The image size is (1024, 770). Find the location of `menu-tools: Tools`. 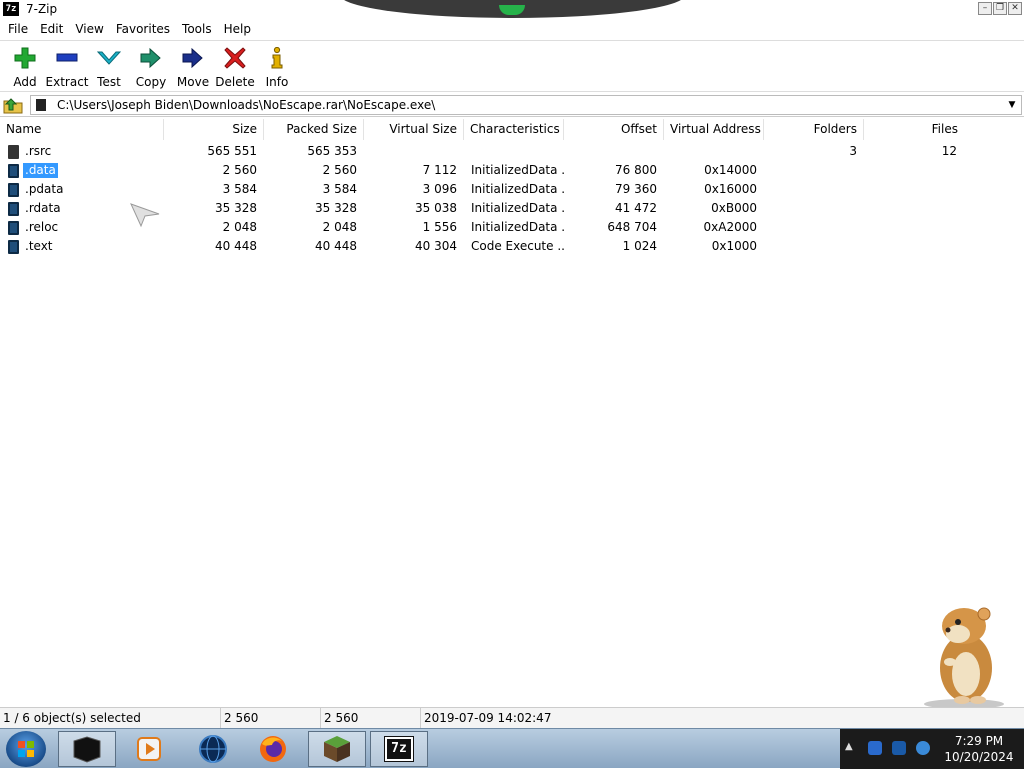

menu-tools: Tools is located at coordinates (197, 30).